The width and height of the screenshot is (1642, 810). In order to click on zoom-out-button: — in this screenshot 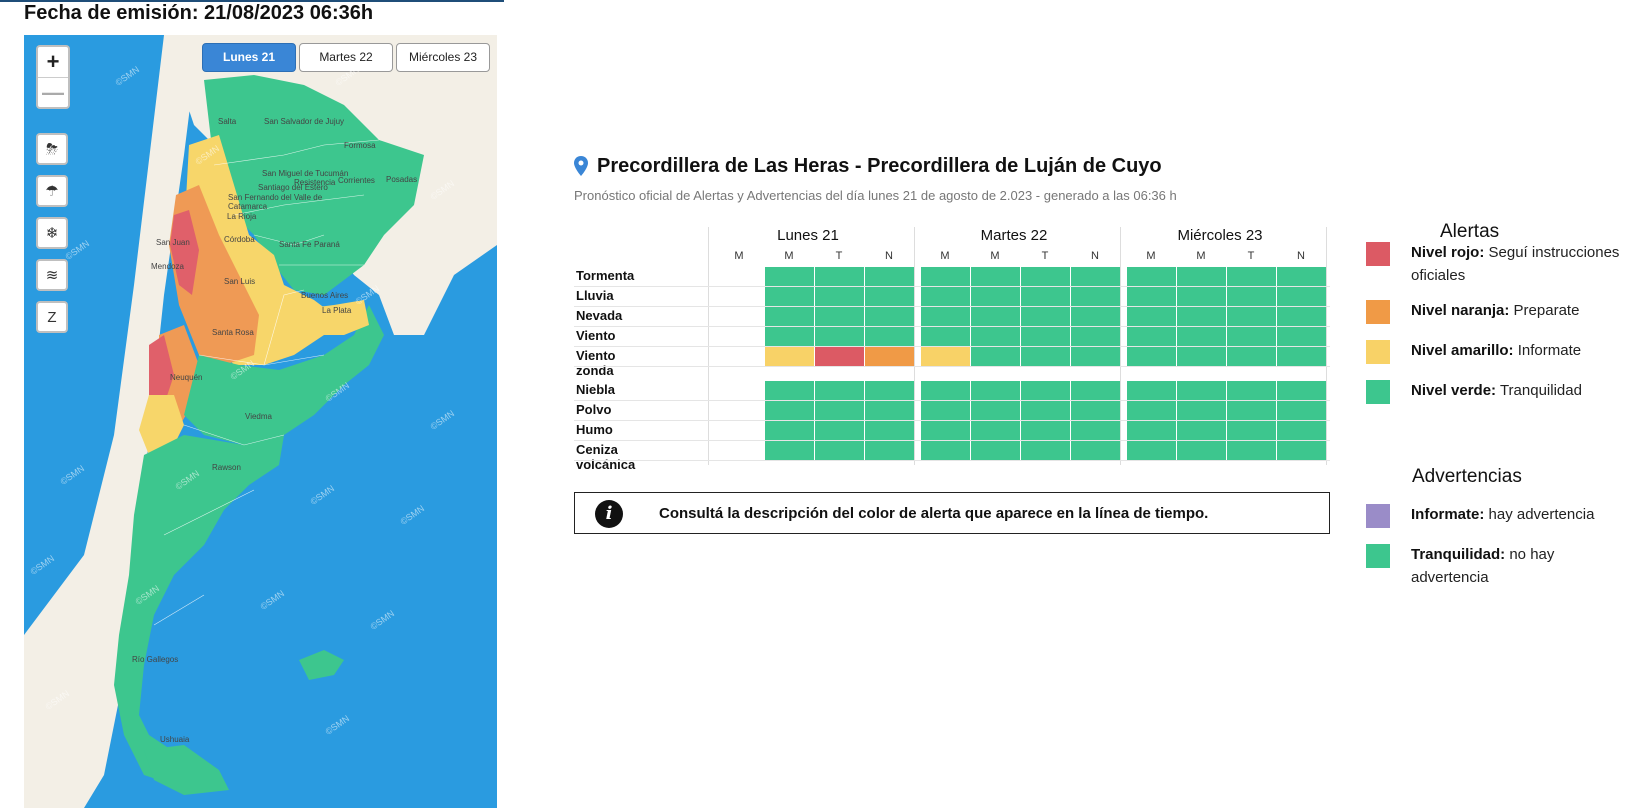, I will do `click(53, 92)`.